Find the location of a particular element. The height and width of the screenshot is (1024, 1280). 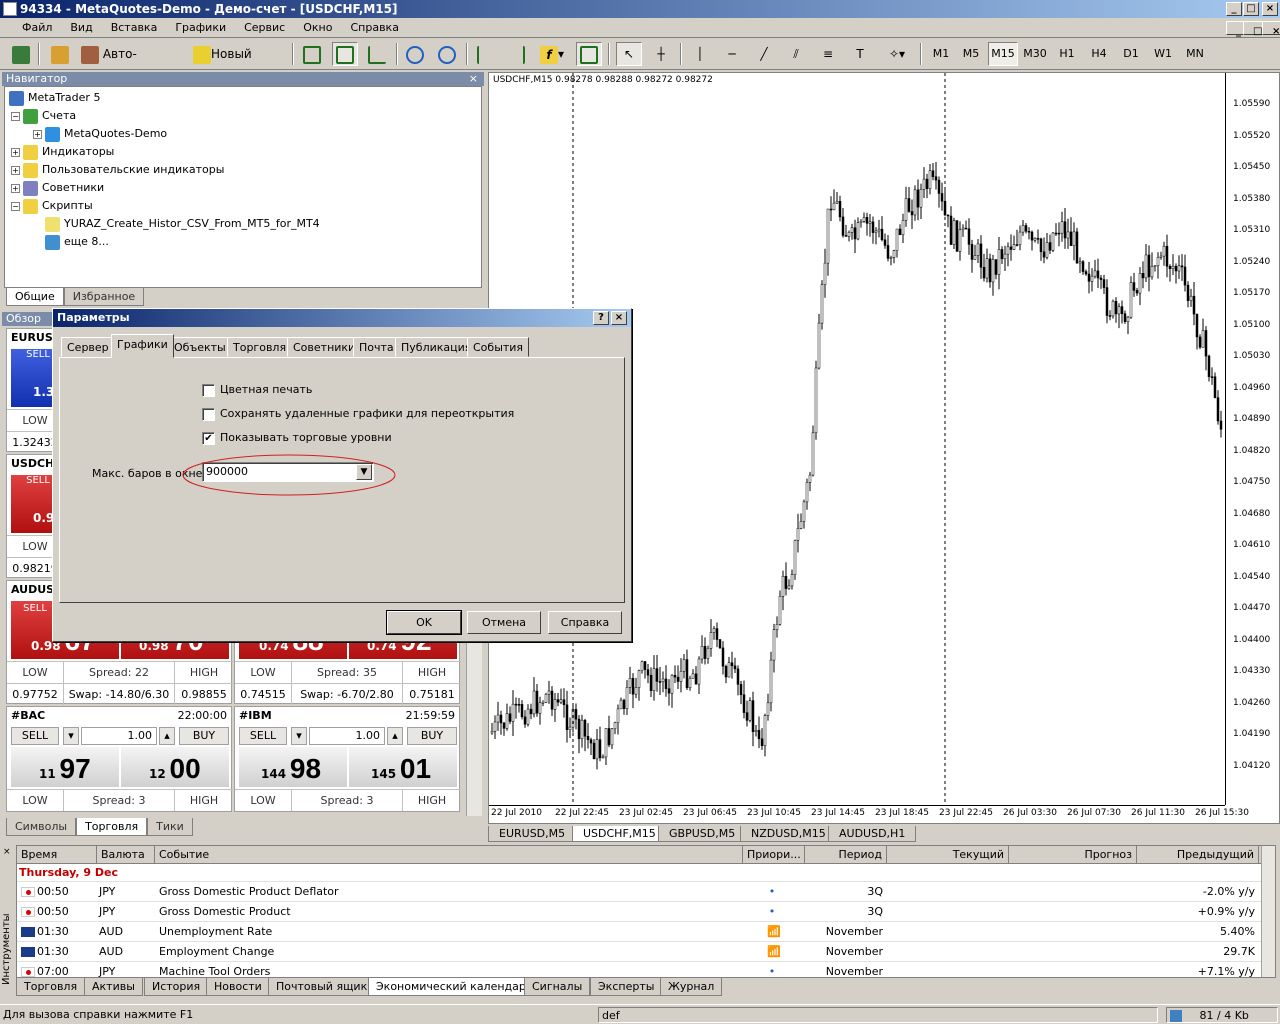

tf-m1-button: M1 is located at coordinates (941, 54).